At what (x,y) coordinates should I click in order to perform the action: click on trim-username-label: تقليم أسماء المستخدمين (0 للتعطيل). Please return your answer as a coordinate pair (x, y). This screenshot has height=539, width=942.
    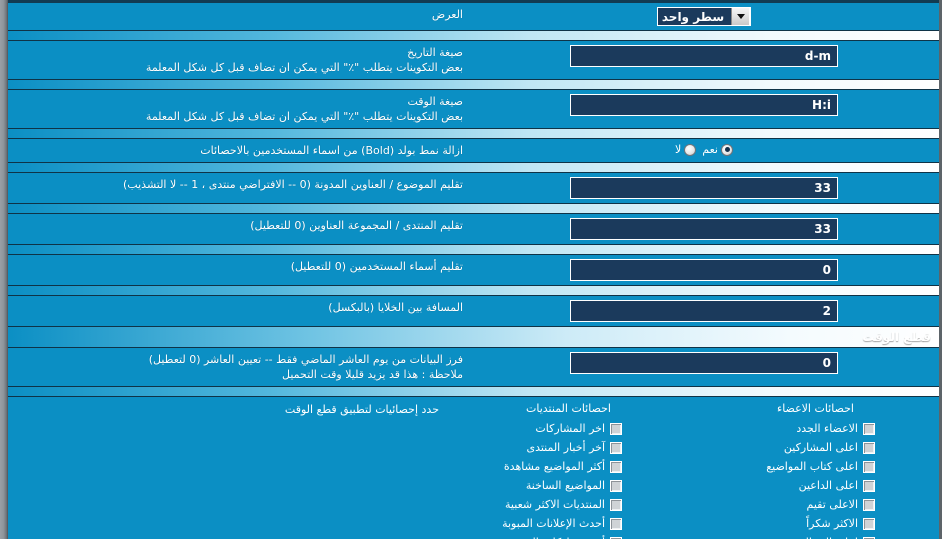
    Looking at the image, I should click on (376, 266).